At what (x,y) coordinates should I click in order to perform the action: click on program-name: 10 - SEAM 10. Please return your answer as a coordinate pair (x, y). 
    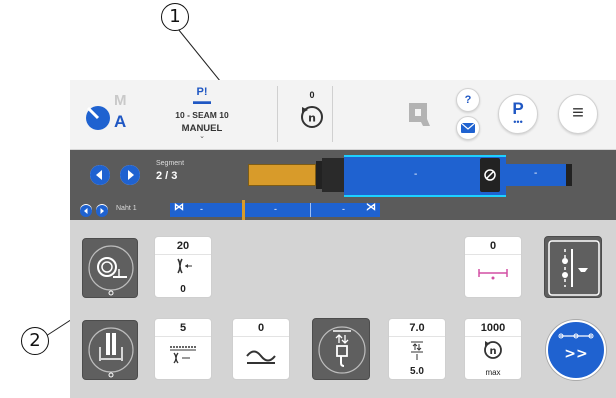
    Looking at the image, I should click on (202, 115).